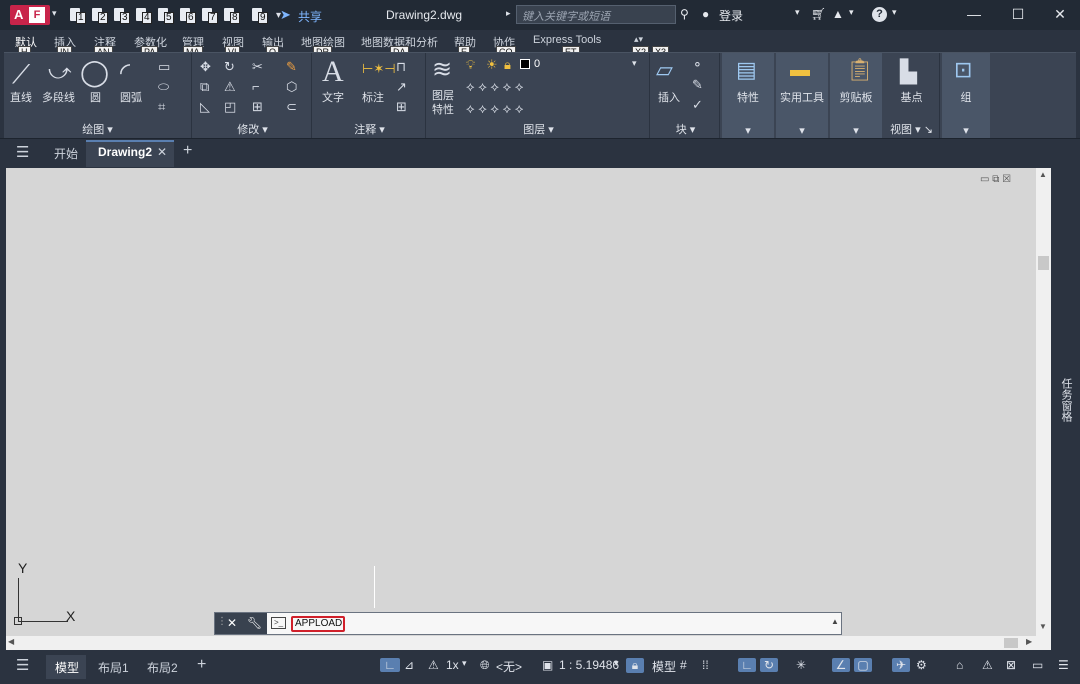 Image resolution: width=1080 pixels, height=684 pixels. I want to click on utilities-expand-icon: ▾, so click(802, 130).